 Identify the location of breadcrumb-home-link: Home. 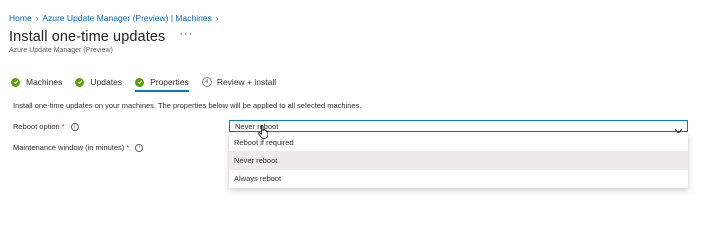
(20, 18).